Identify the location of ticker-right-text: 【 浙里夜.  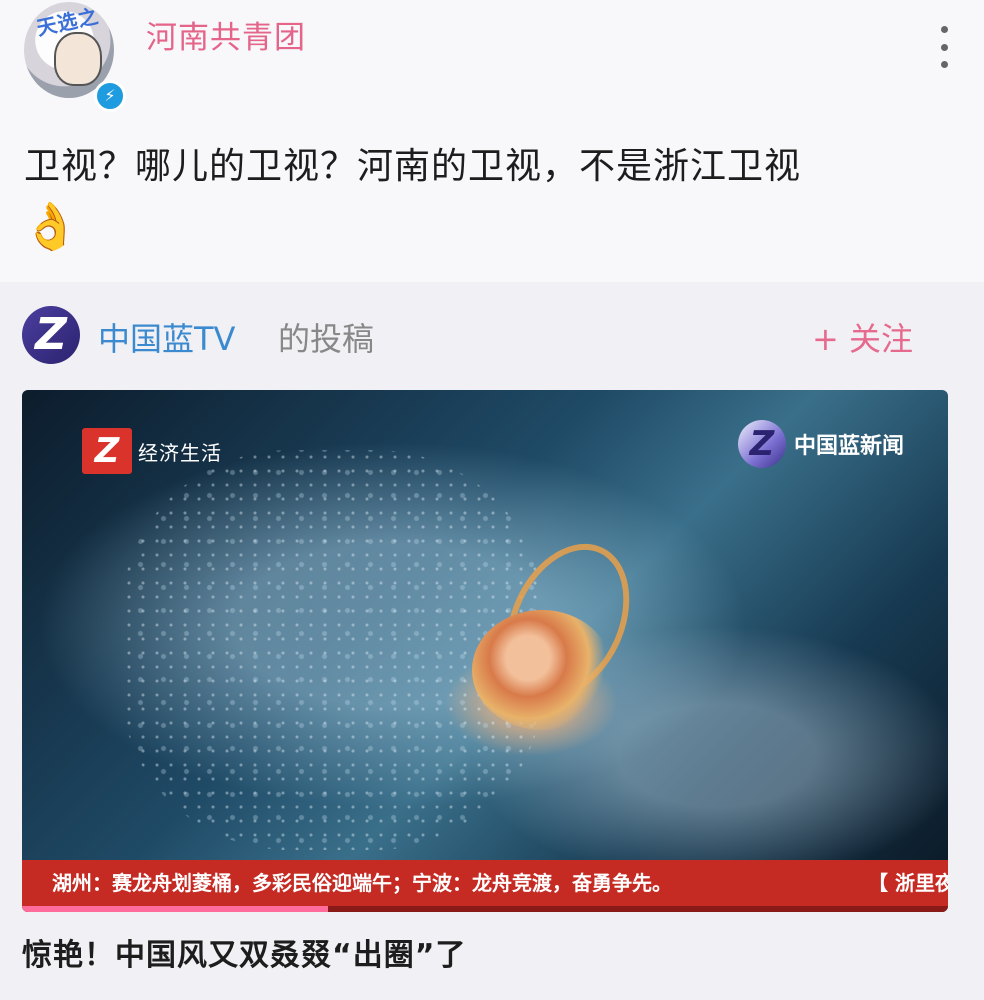
(908, 883).